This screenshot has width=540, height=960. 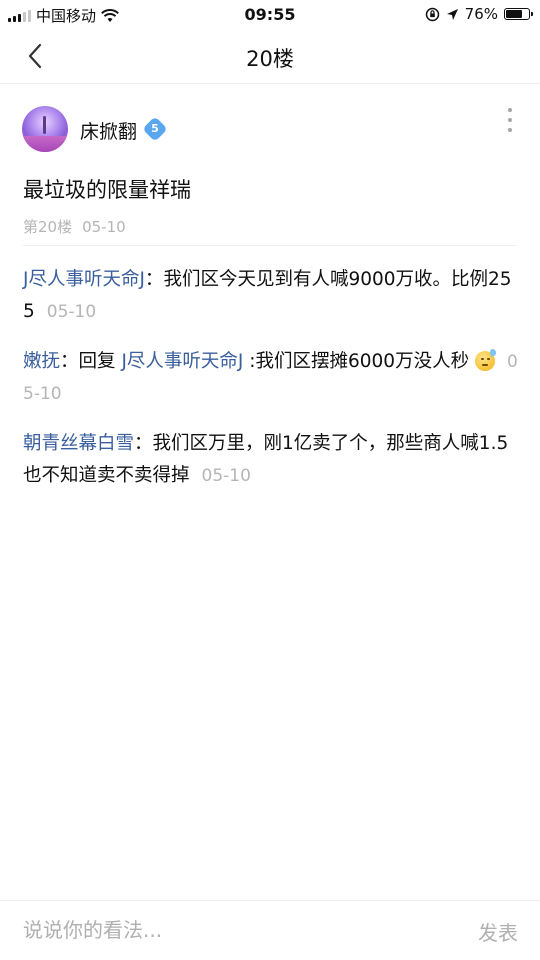 I want to click on post-content: 最垃圾的限量祥瑞, so click(x=107, y=190).